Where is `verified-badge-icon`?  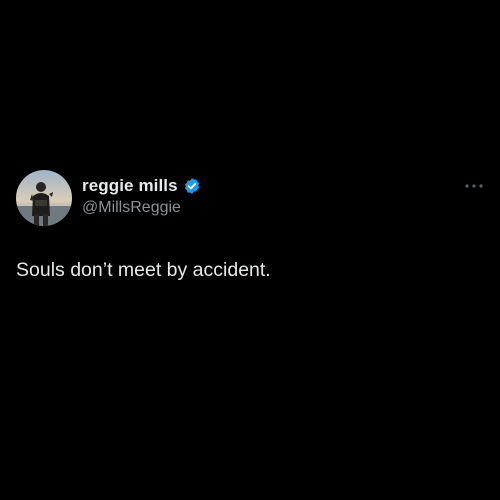
verified-badge-icon is located at coordinates (192, 186).